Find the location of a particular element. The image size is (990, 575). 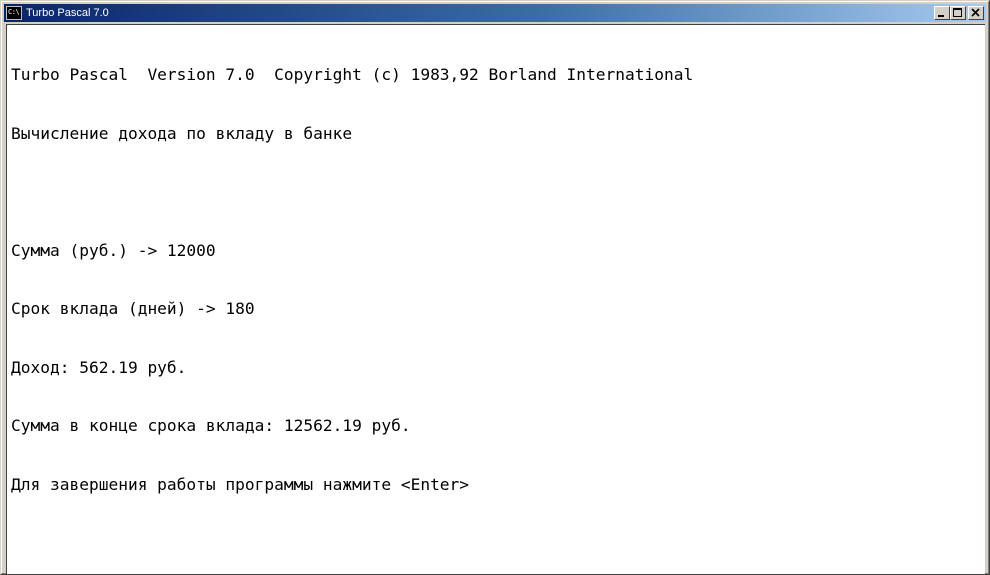

minimize-button is located at coordinates (942, 13).